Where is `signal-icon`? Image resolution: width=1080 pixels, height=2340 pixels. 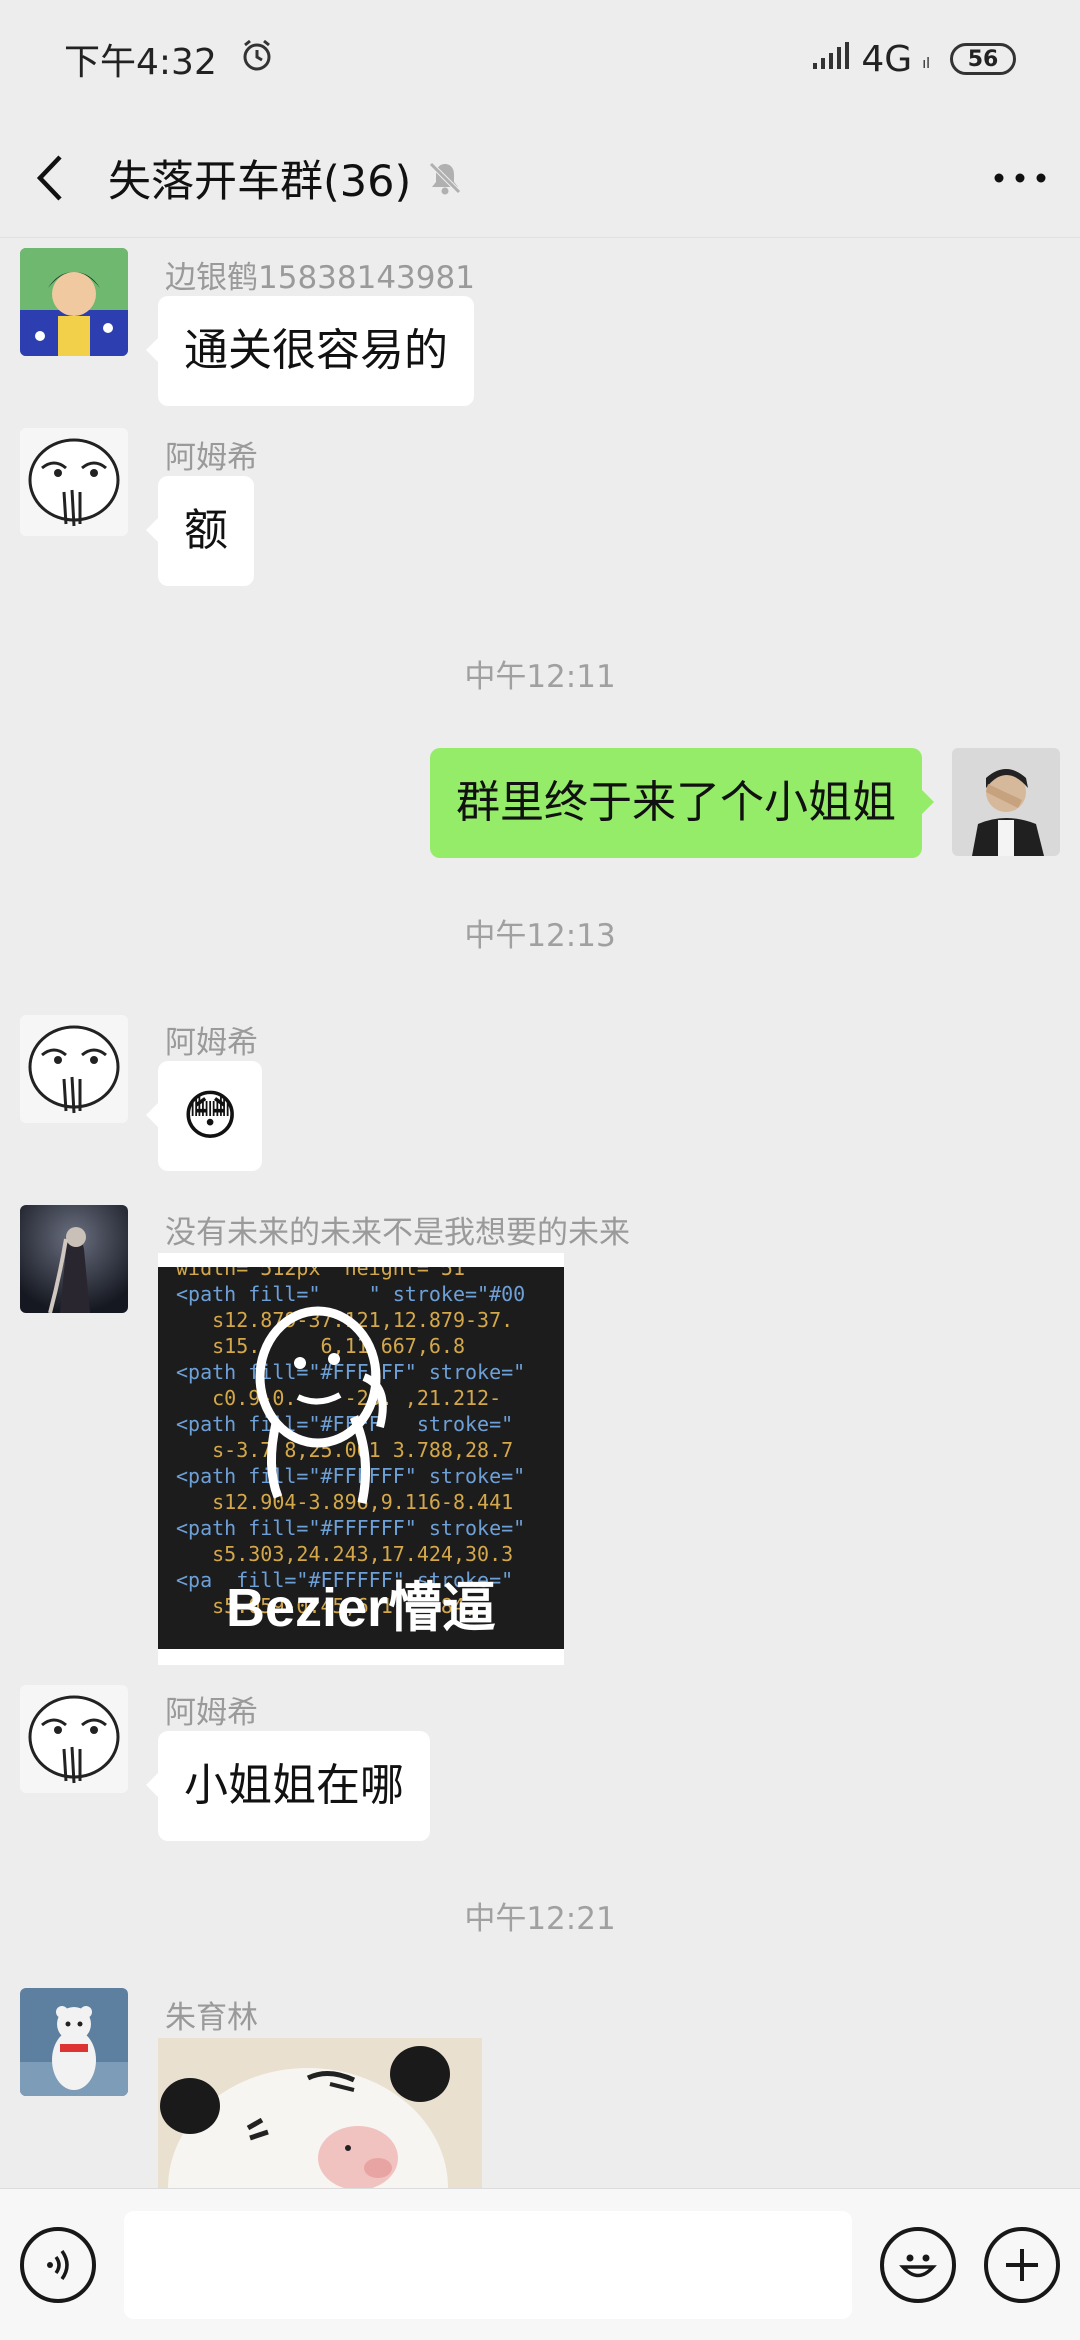 signal-icon is located at coordinates (831, 59).